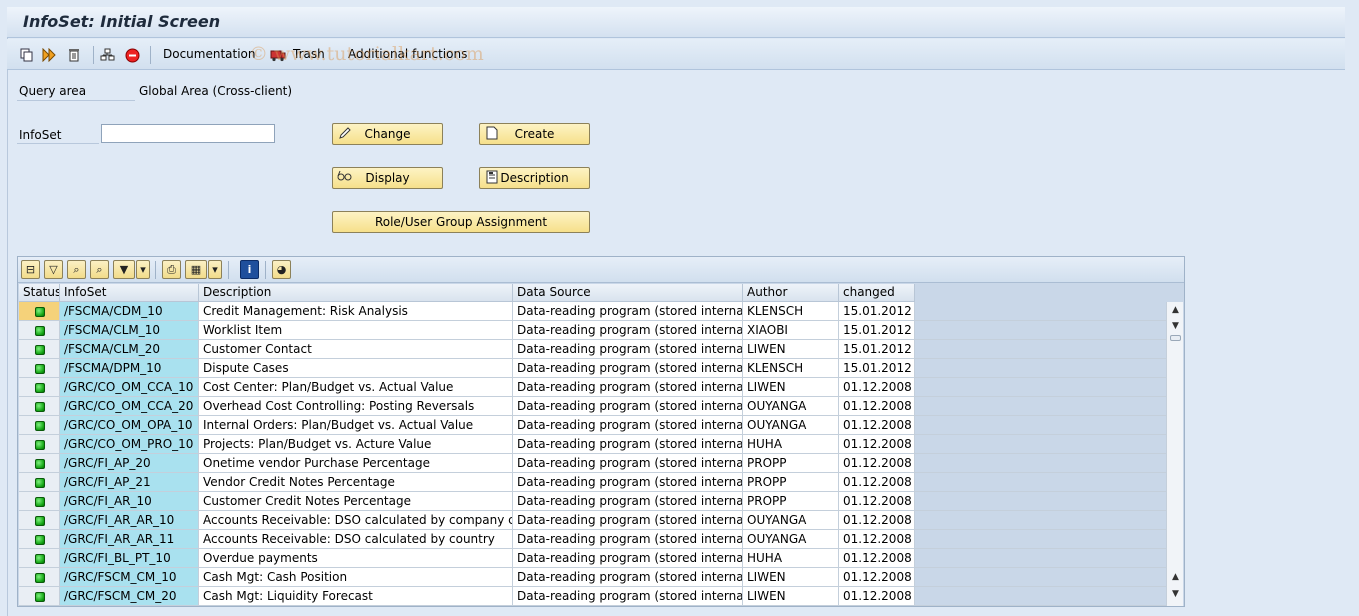 This screenshot has height=616, width=1359. Describe the element at coordinates (129, 596) in the screenshot. I see `infoset-cell: /GRC/FSCM_CM_20` at that location.